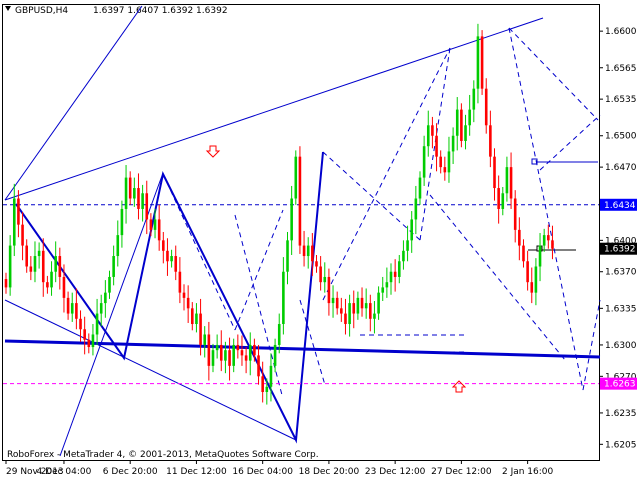 The width and height of the screenshot is (640, 480). What do you see at coordinates (196, 472) in the screenshot?
I see `x-tick-label: 11 Dec 12:00` at bounding box center [196, 472].